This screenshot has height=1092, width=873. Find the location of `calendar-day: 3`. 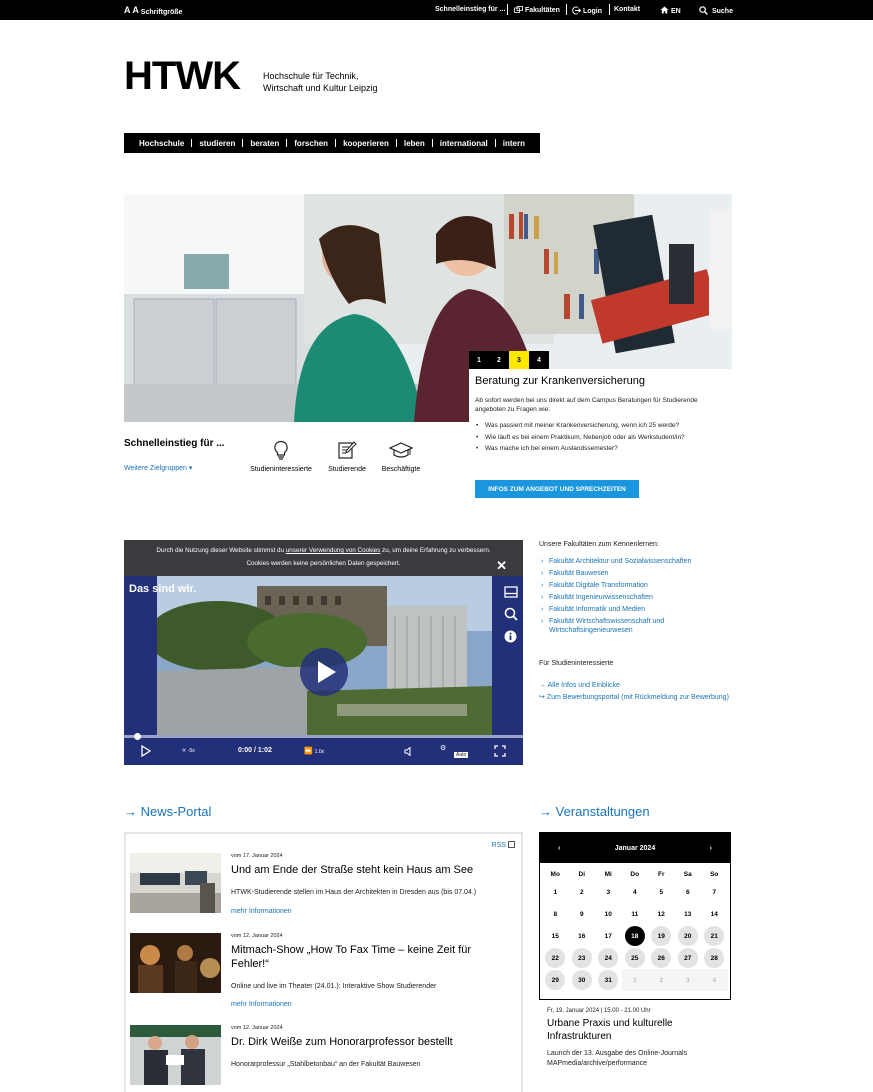

calendar-day: 3 is located at coordinates (608, 892).